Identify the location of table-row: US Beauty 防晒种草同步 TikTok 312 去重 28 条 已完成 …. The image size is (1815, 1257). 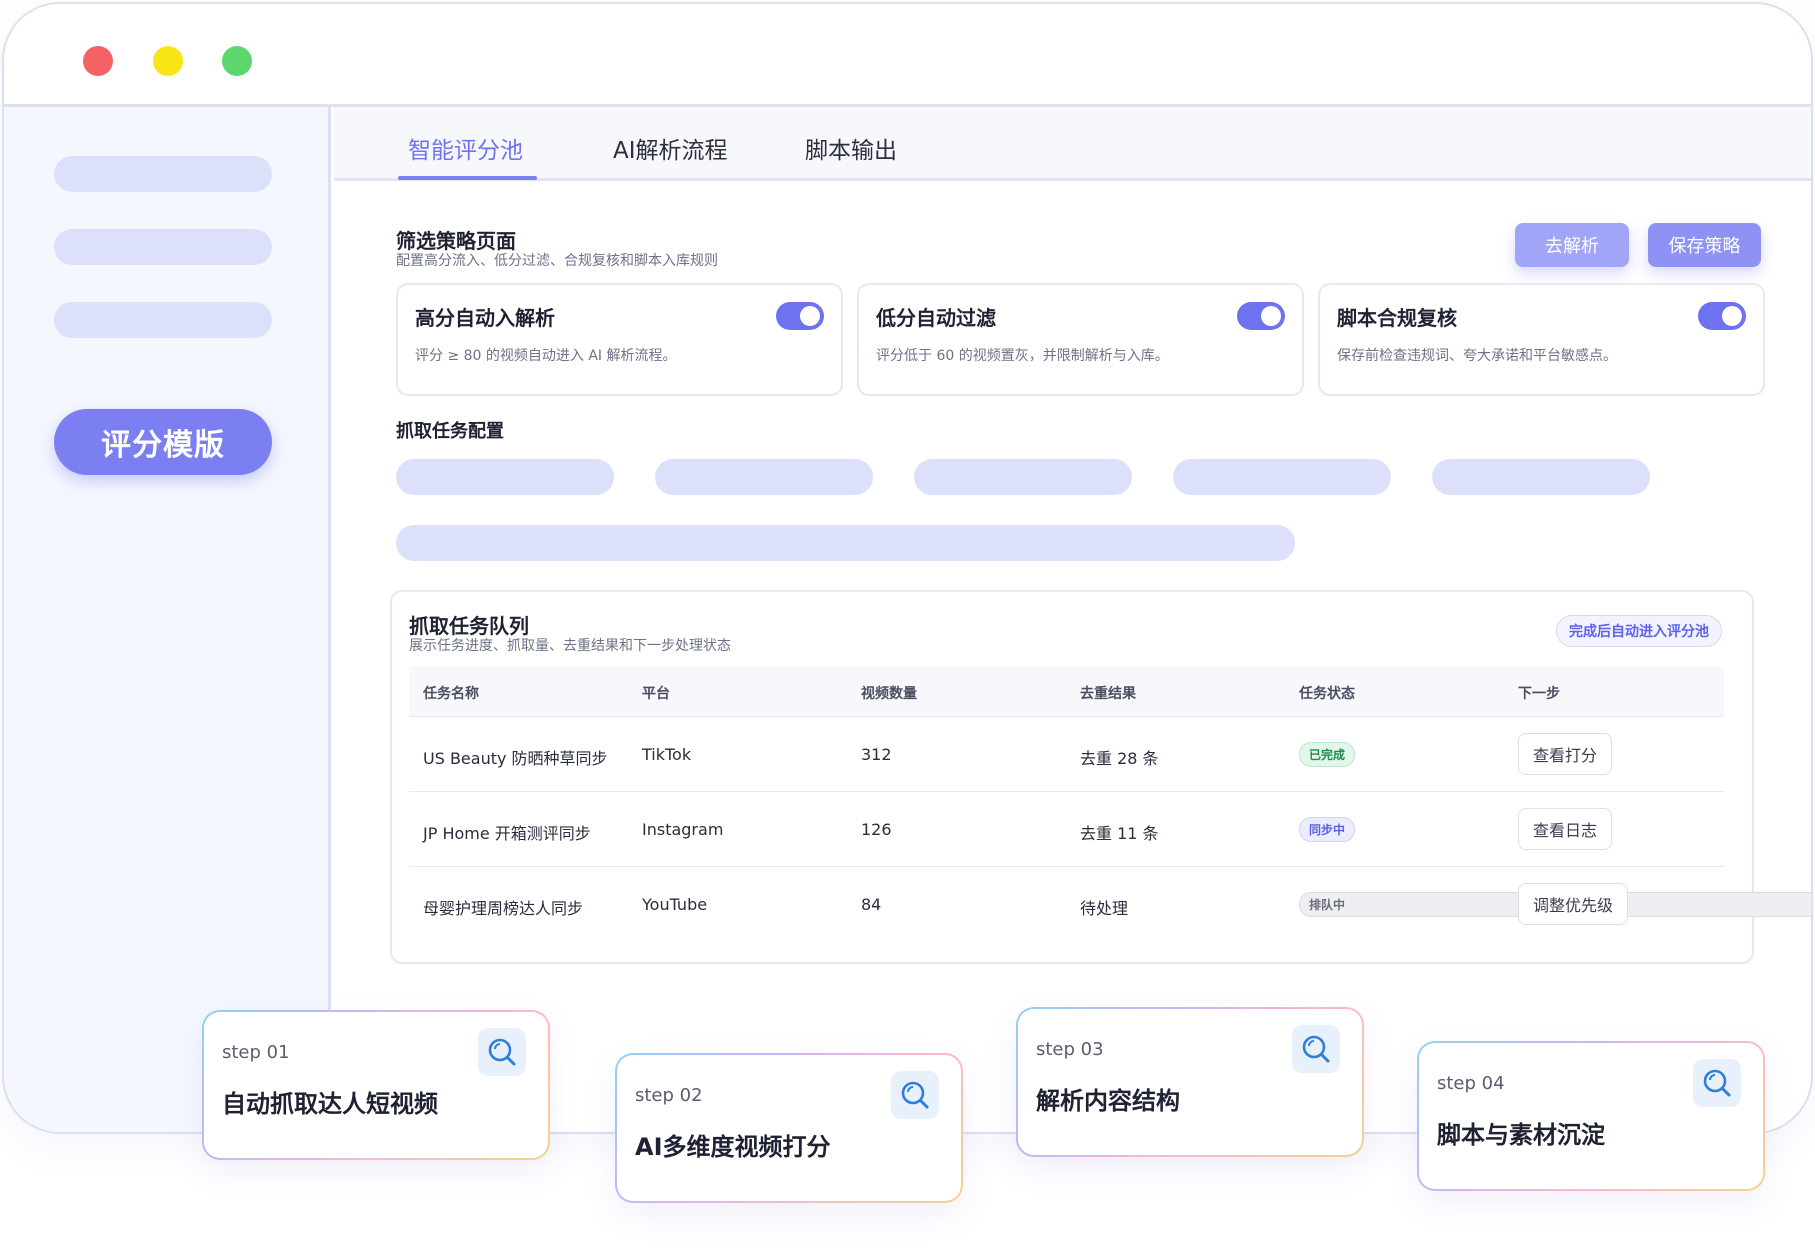
(1066, 754).